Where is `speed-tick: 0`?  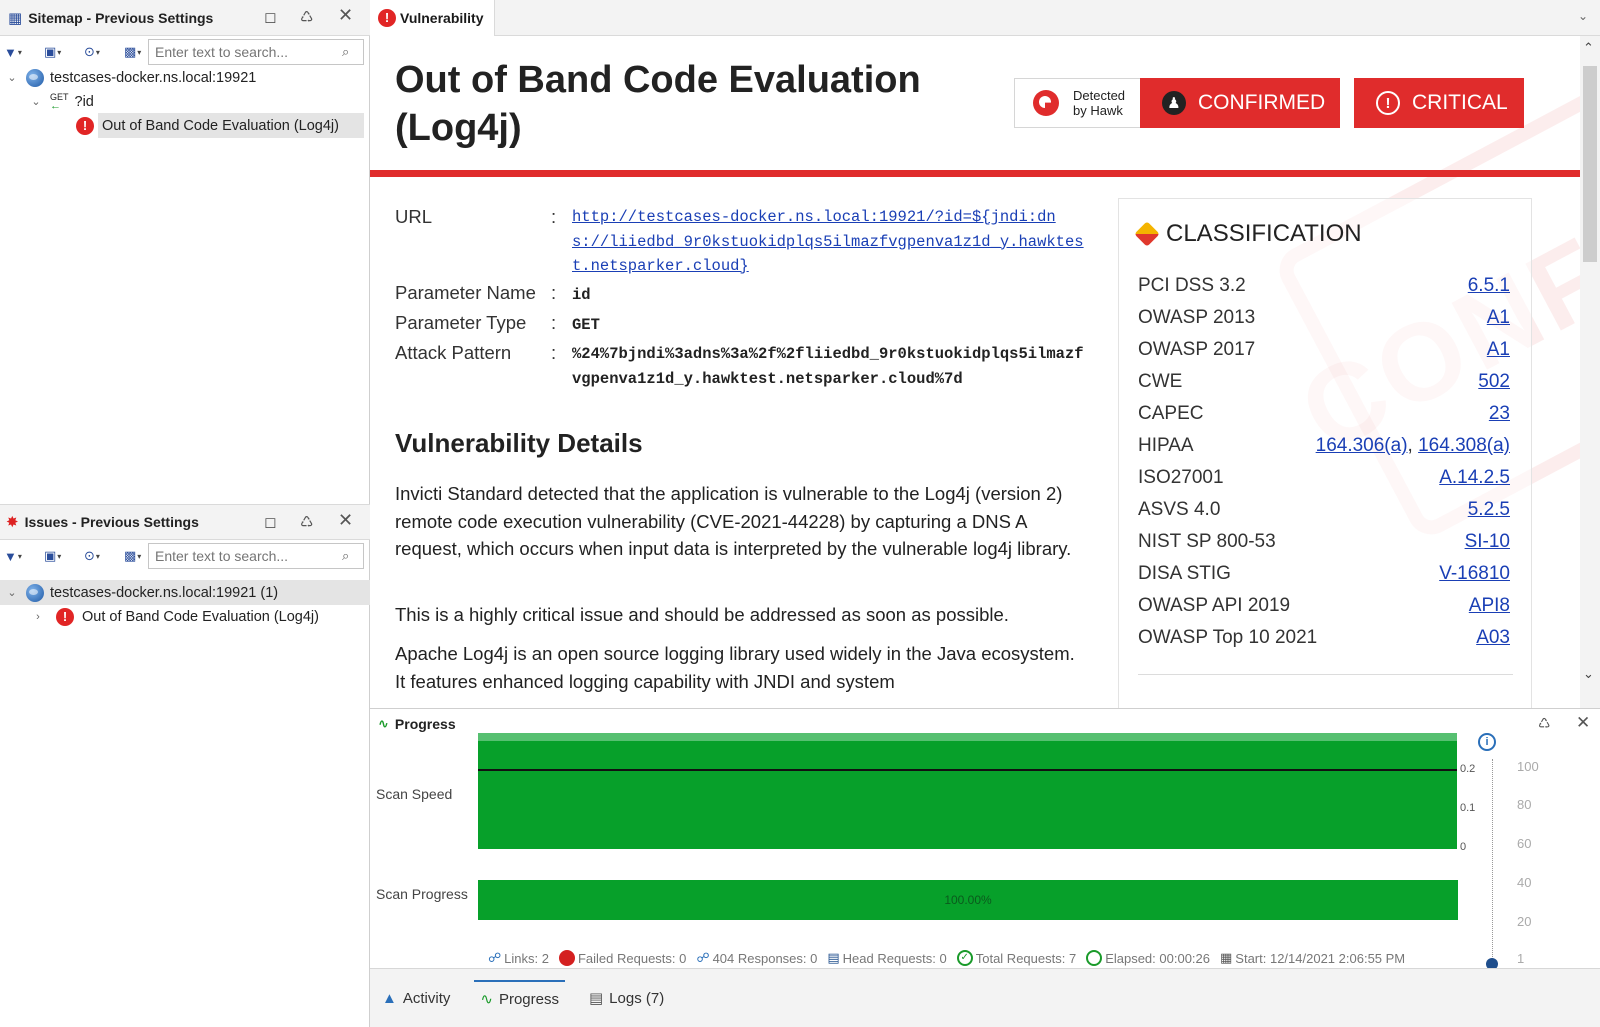
speed-tick: 0 is located at coordinates (1463, 847).